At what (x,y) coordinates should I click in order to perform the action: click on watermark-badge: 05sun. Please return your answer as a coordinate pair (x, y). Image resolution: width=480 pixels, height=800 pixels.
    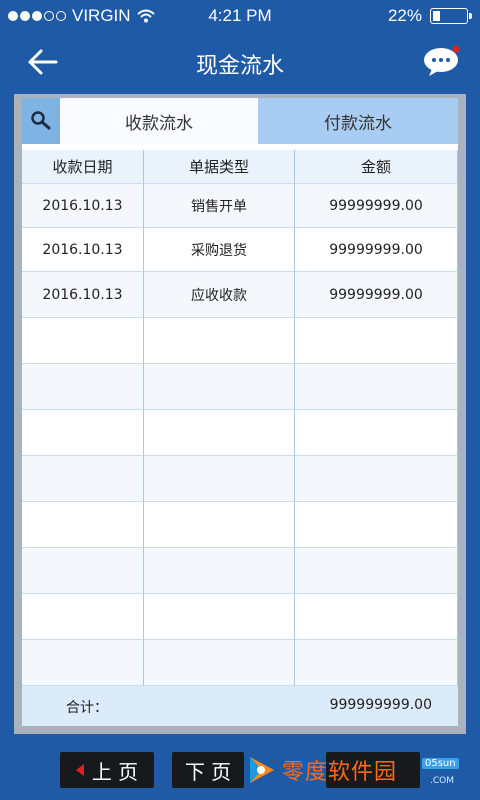
    Looking at the image, I should click on (440, 763).